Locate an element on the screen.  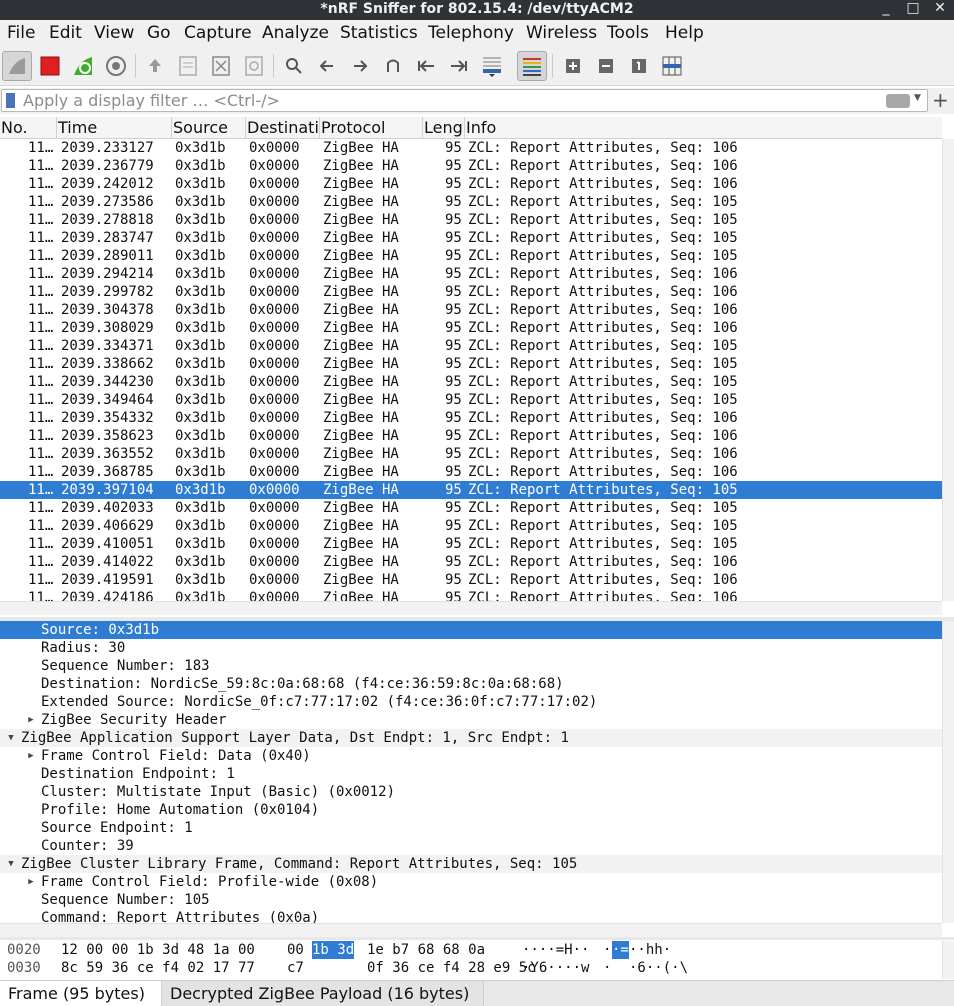
apply-filter-arrow-icon is located at coordinates (898, 101).